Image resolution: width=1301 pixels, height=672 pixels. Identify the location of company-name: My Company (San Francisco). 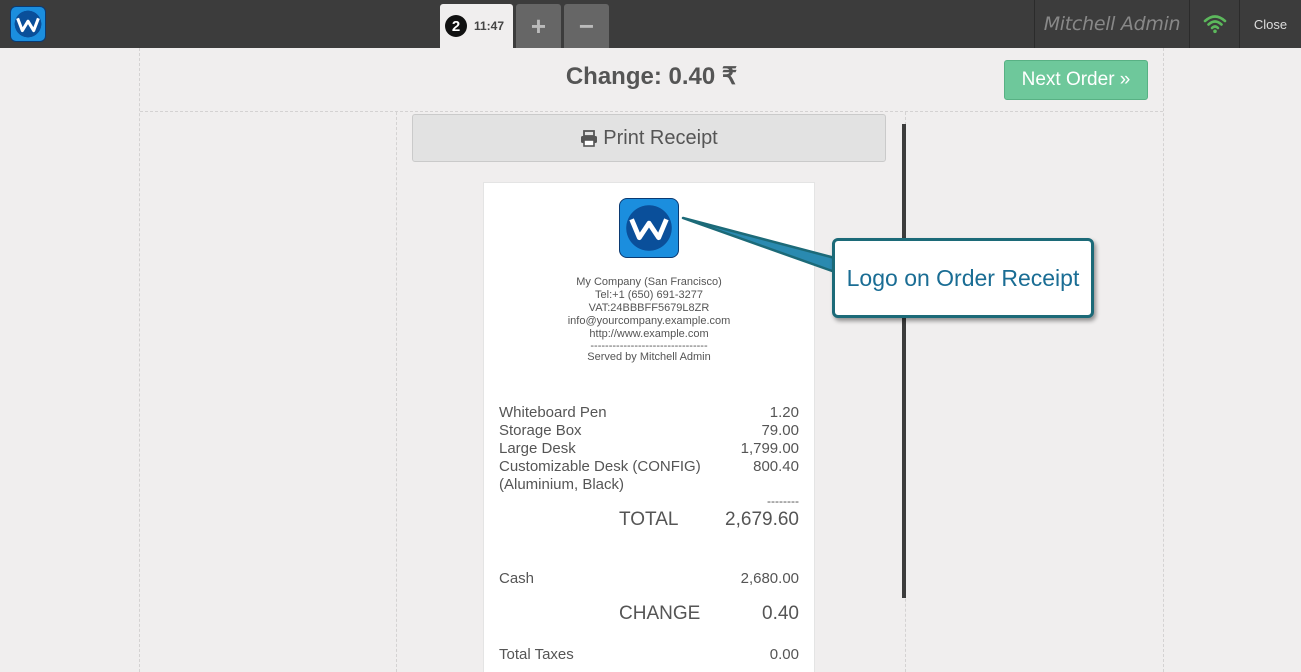
(649, 282).